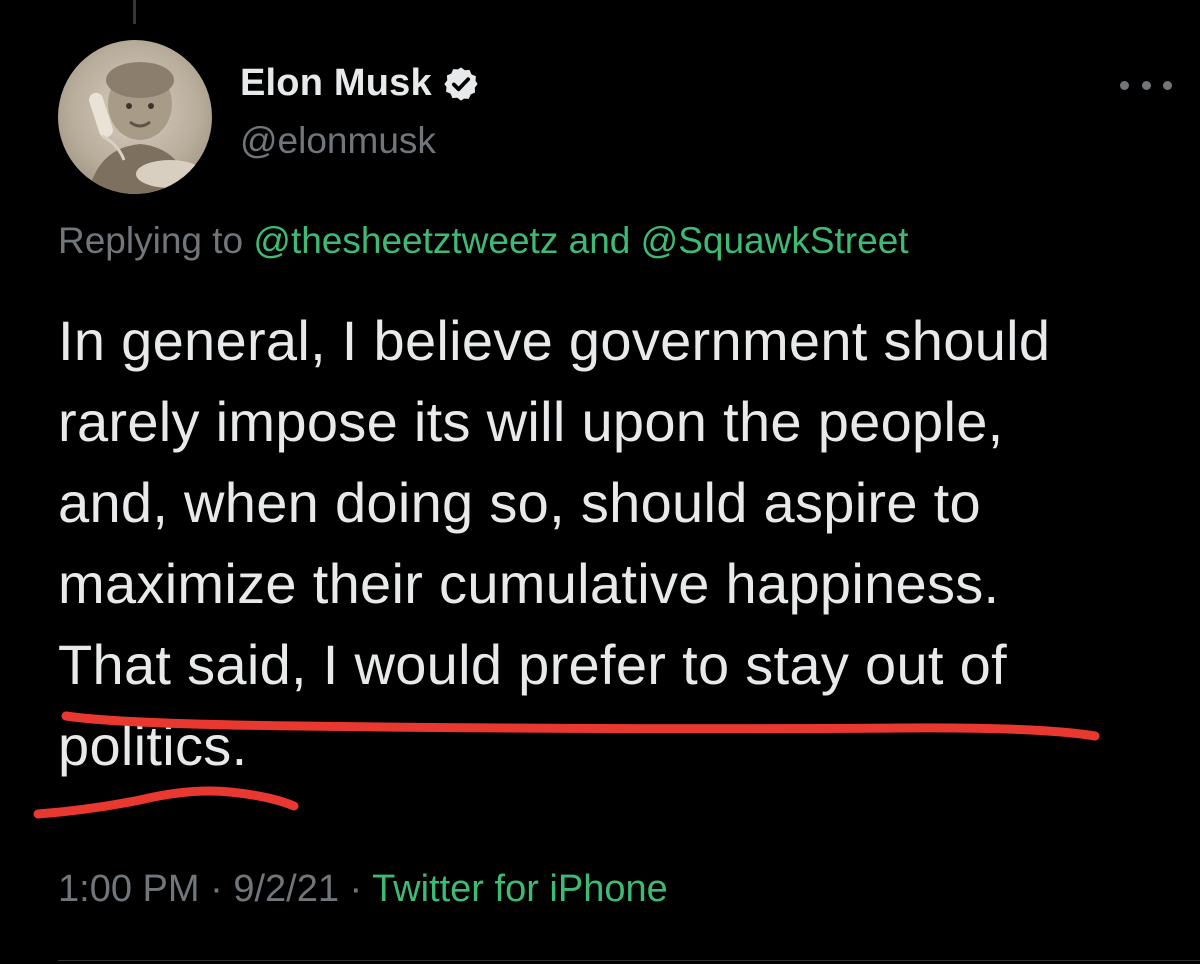 The width and height of the screenshot is (1200, 964). Describe the element at coordinates (134, 12) in the screenshot. I see `thread-connector-line` at that location.